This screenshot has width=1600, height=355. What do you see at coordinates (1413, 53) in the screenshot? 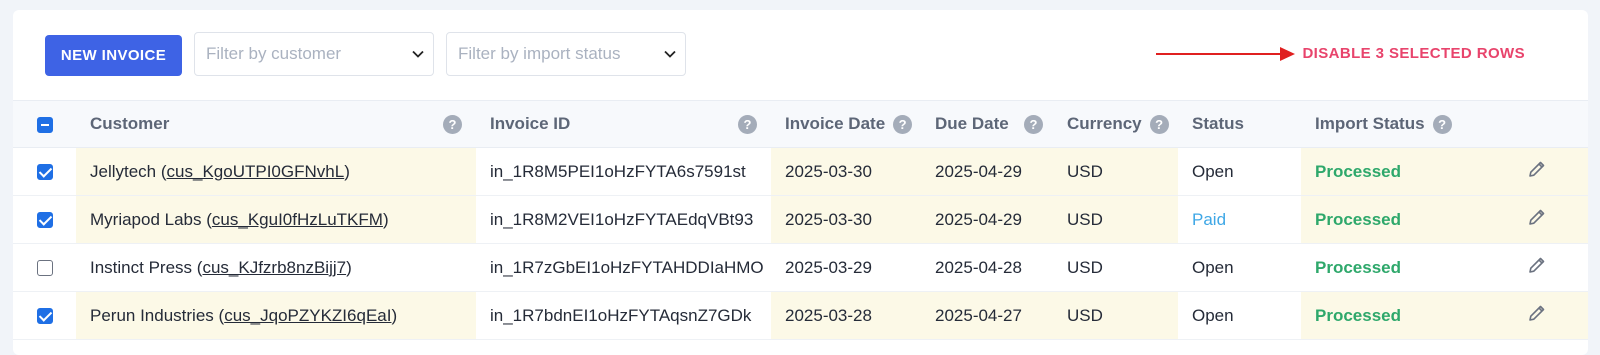
I see `disable-selected-rows-button: DISABLE 3 SELECTED ROWS` at bounding box center [1413, 53].